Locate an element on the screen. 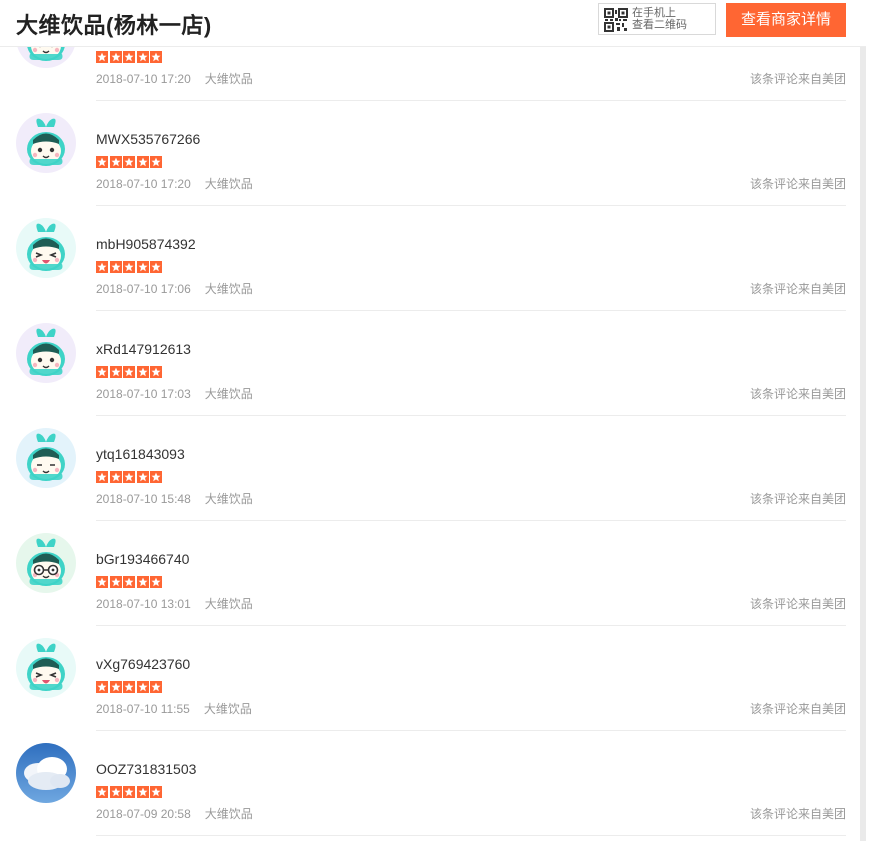 The image size is (872, 841). review-meta: 2018-07-09 20:58 大维饮品 is located at coordinates (174, 813).